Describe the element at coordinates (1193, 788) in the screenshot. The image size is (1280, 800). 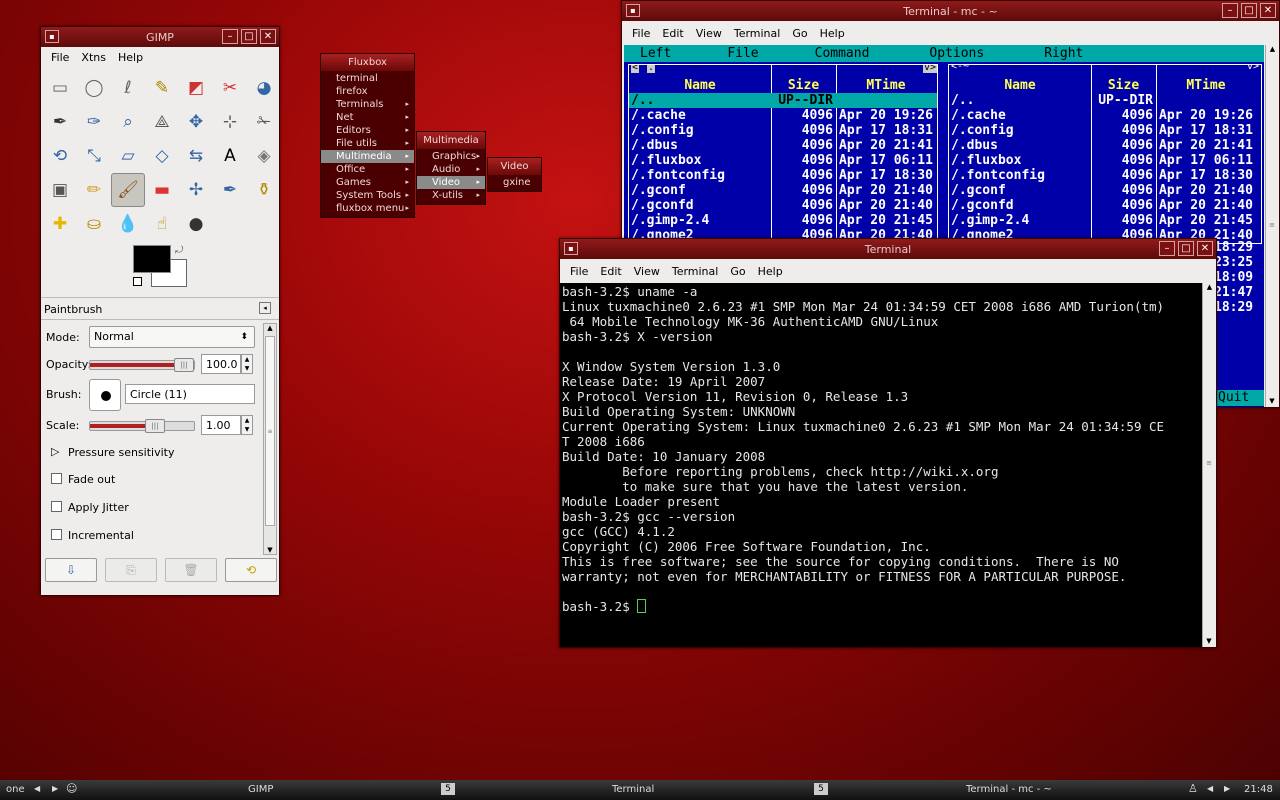
I see `system-tray-icon: ♙` at that location.